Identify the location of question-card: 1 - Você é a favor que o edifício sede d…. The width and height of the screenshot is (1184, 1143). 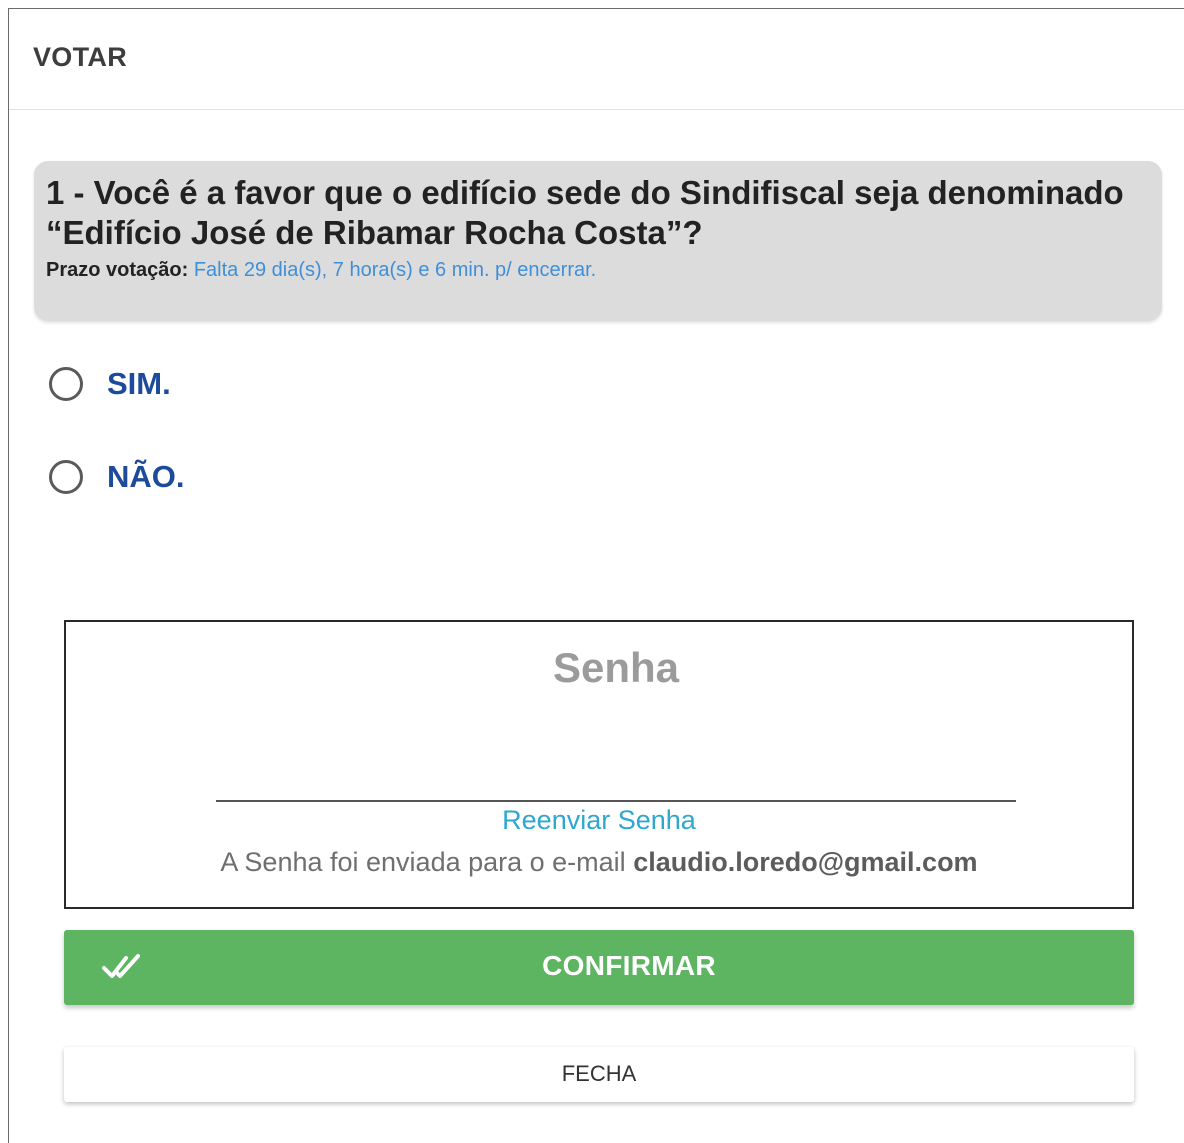
(598, 241).